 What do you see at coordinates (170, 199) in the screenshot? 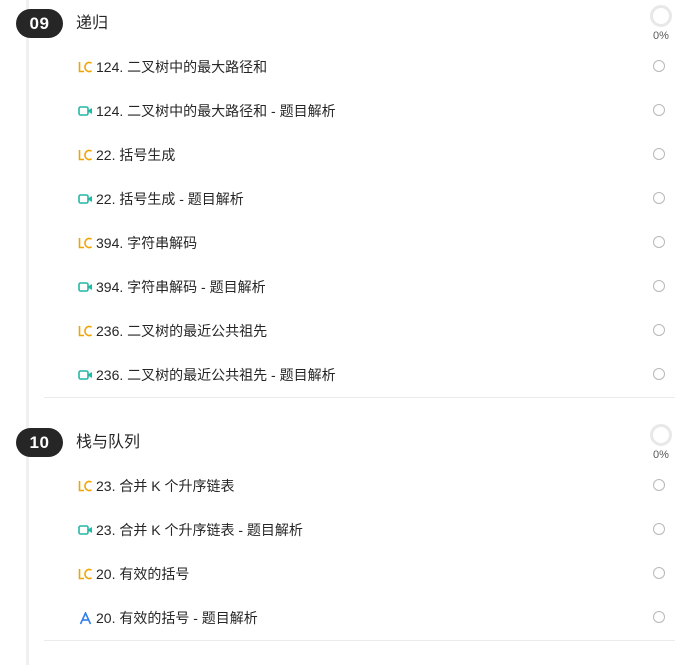
I see `lesson-title: 22. 括号生成 - 题目解析` at bounding box center [170, 199].